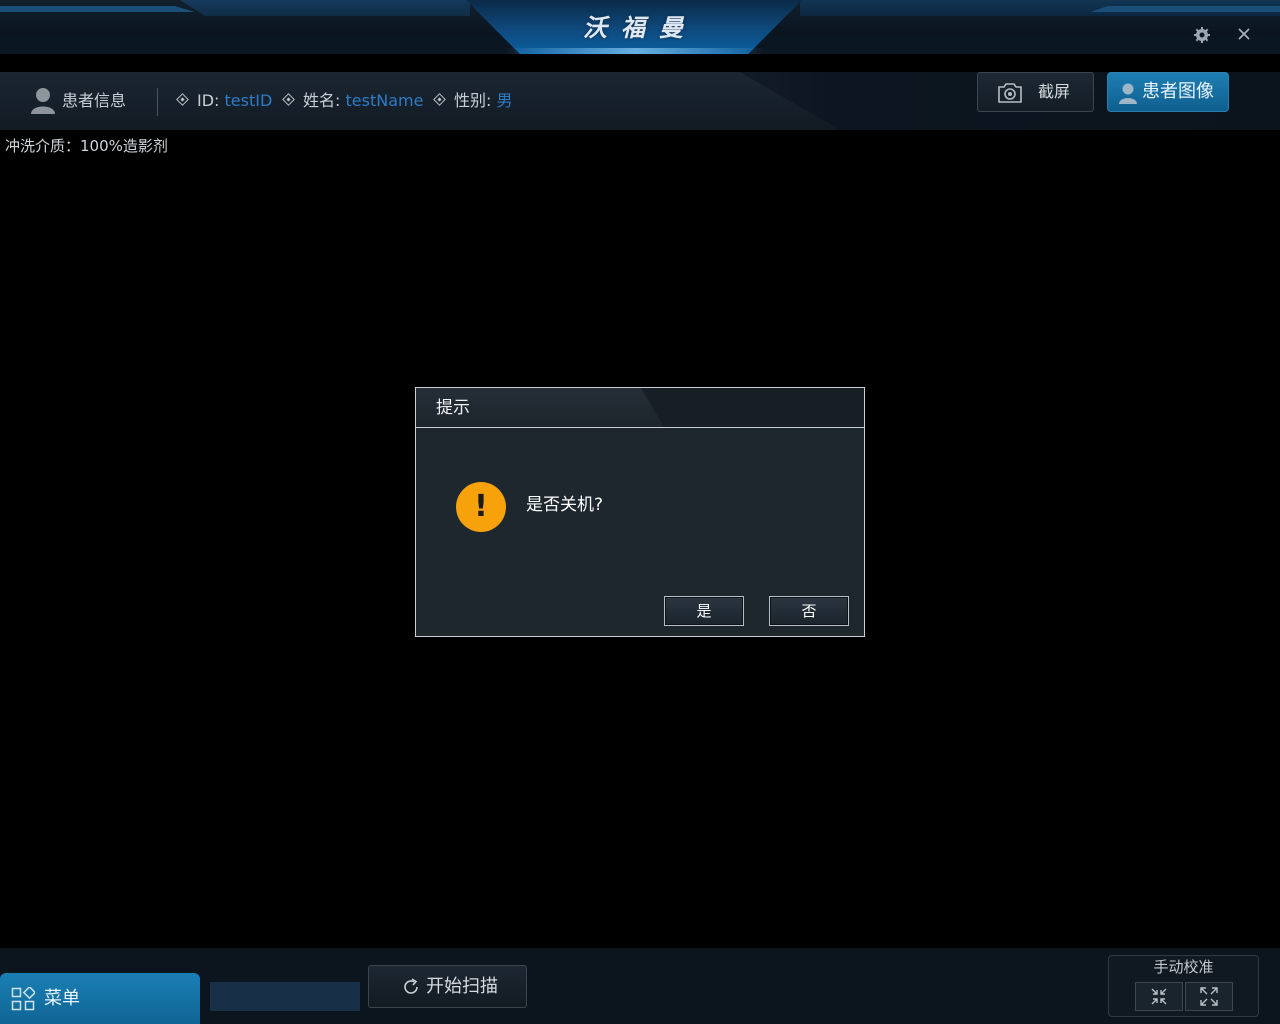 The width and height of the screenshot is (1280, 1024). What do you see at coordinates (1183, 967) in the screenshot?
I see `calibration-title: 手动校准` at bounding box center [1183, 967].